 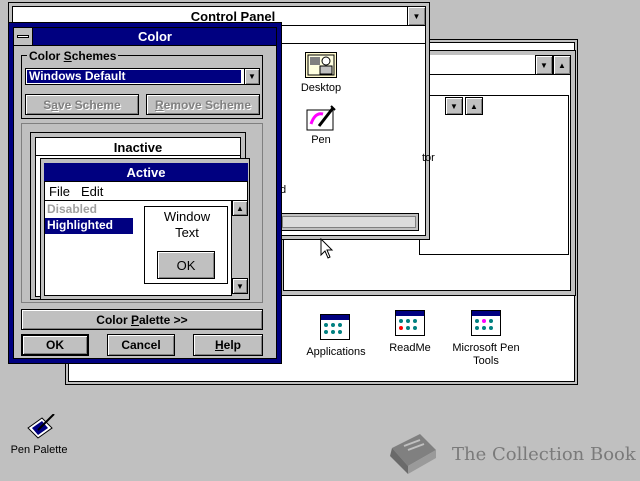 I want to click on color-scheme-dropdown: Windows Default ▼, so click(x=142, y=76).